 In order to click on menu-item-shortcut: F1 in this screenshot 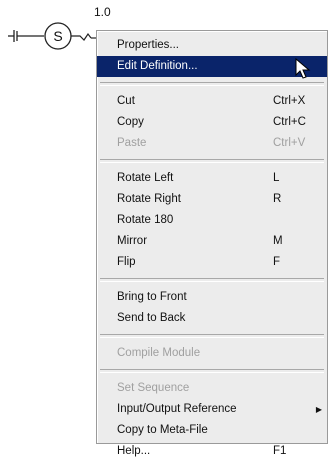, I will do `click(280, 451)`.